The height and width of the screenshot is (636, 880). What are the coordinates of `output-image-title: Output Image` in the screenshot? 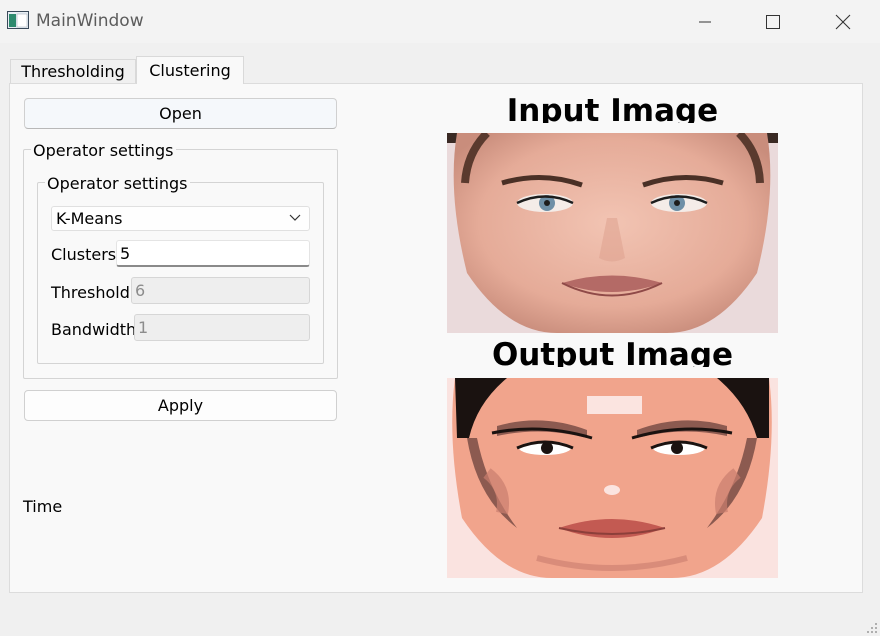 It's located at (612, 352).